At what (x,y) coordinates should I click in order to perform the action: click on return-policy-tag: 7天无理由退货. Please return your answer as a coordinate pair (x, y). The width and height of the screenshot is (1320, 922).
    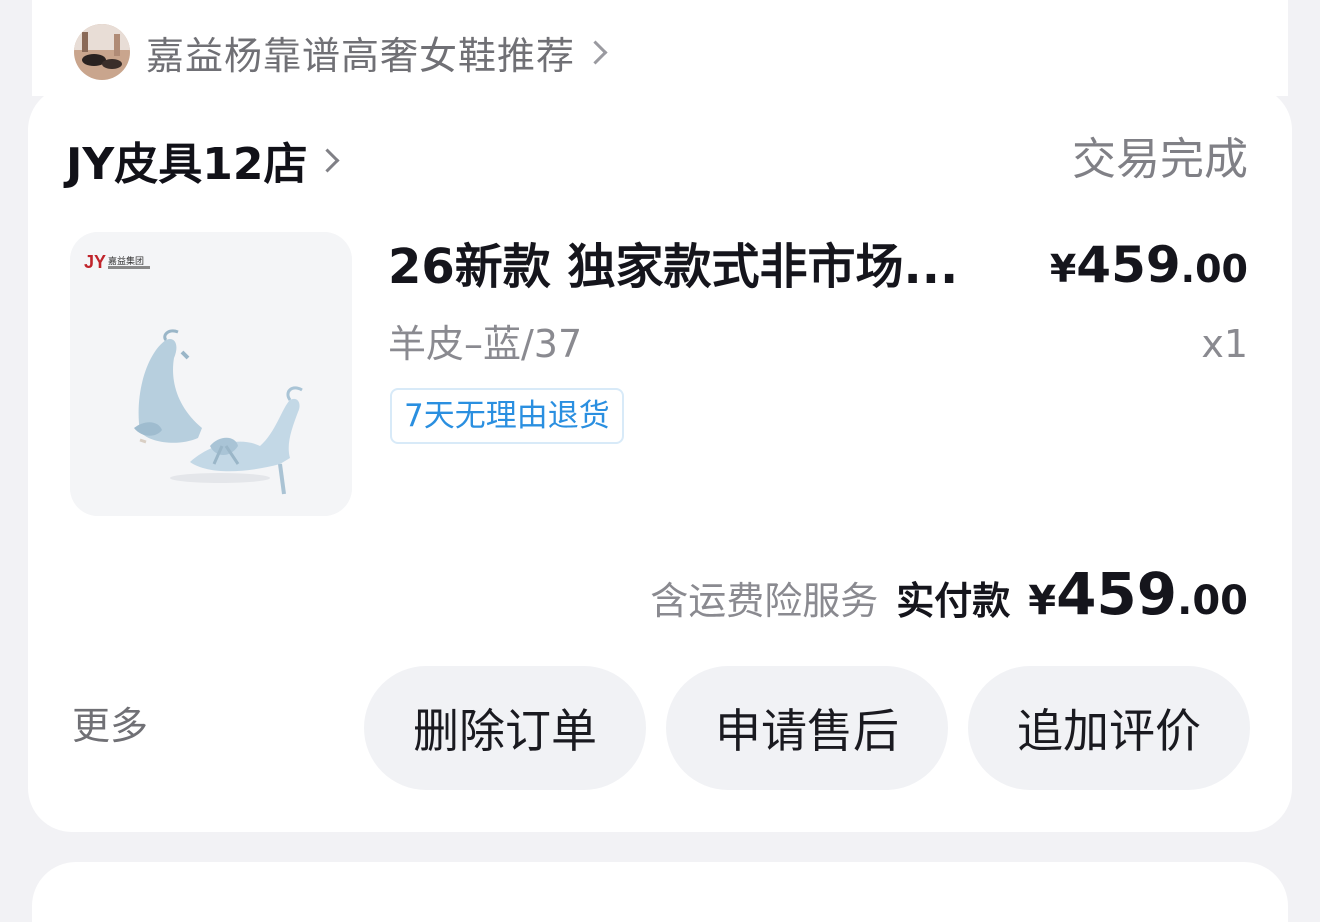
    Looking at the image, I should click on (507, 416).